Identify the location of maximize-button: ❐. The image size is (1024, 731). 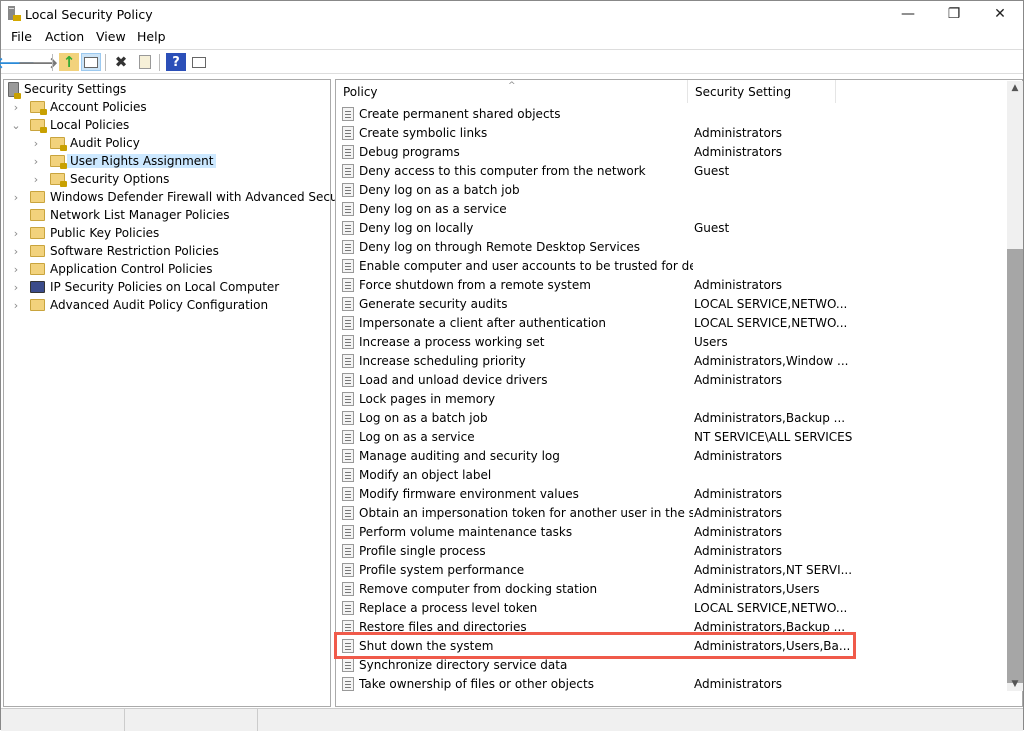
(954, 14).